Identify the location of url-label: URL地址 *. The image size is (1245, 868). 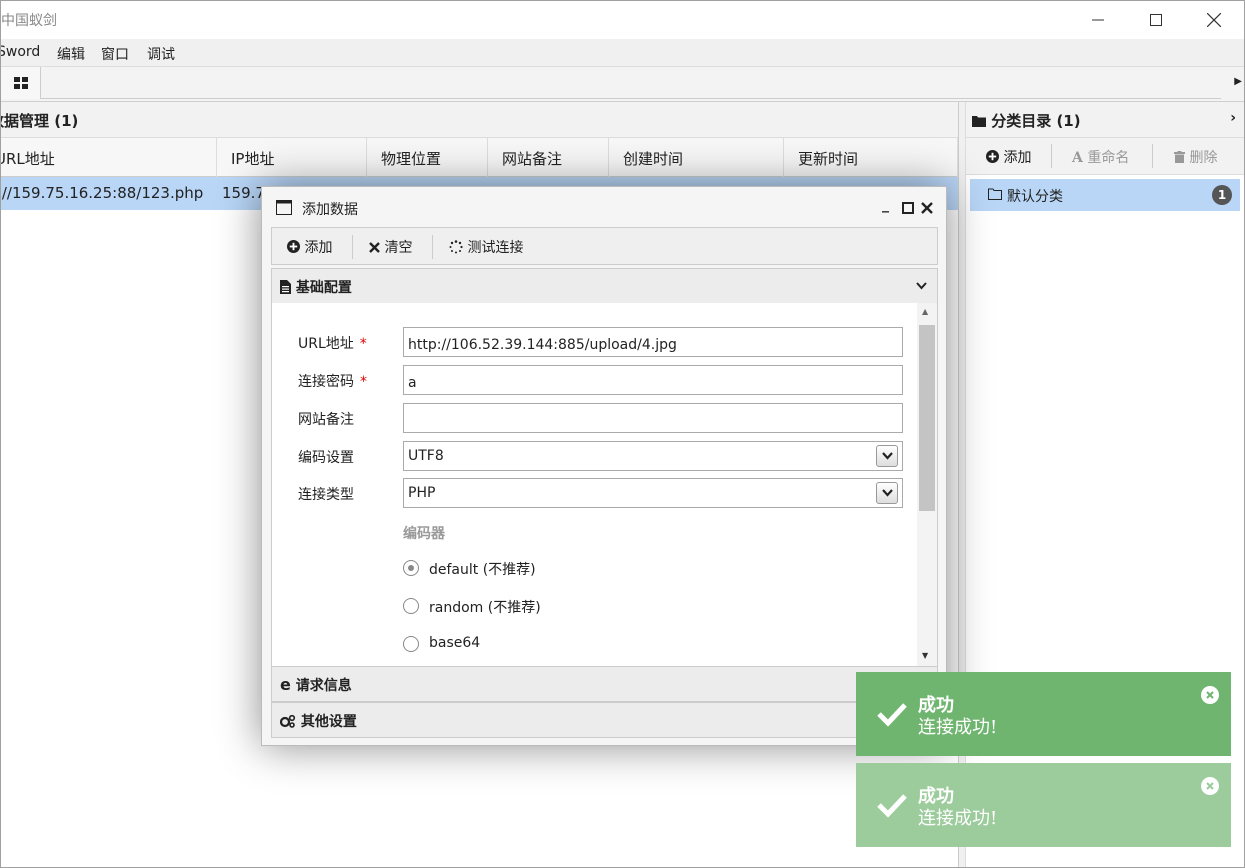
(332, 343).